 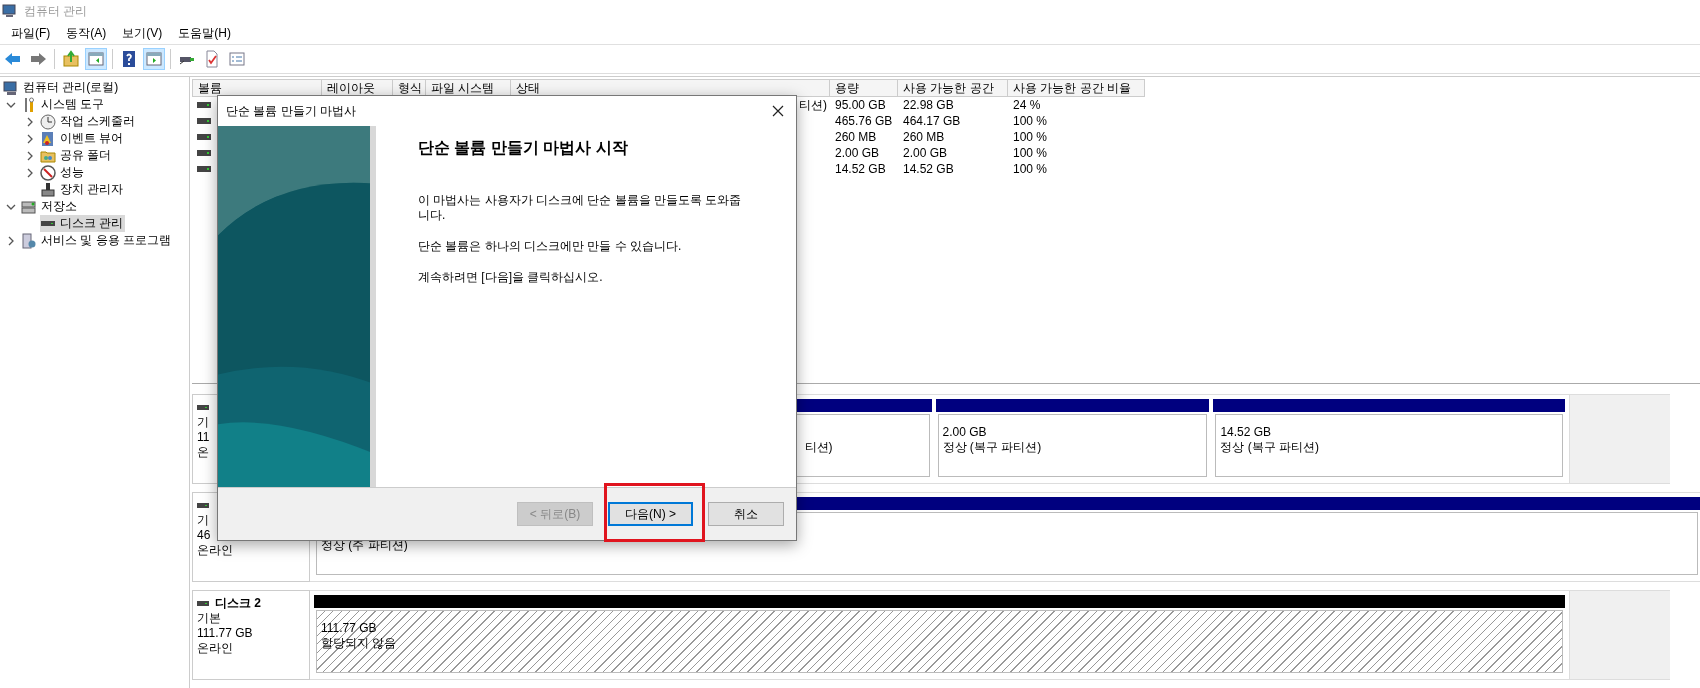 I want to click on tree-item: 디스크 관리, so click(x=83, y=223).